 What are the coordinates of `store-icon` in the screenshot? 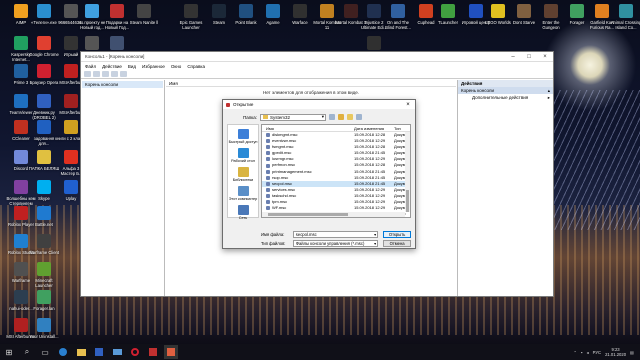 It's located at (99, 352).